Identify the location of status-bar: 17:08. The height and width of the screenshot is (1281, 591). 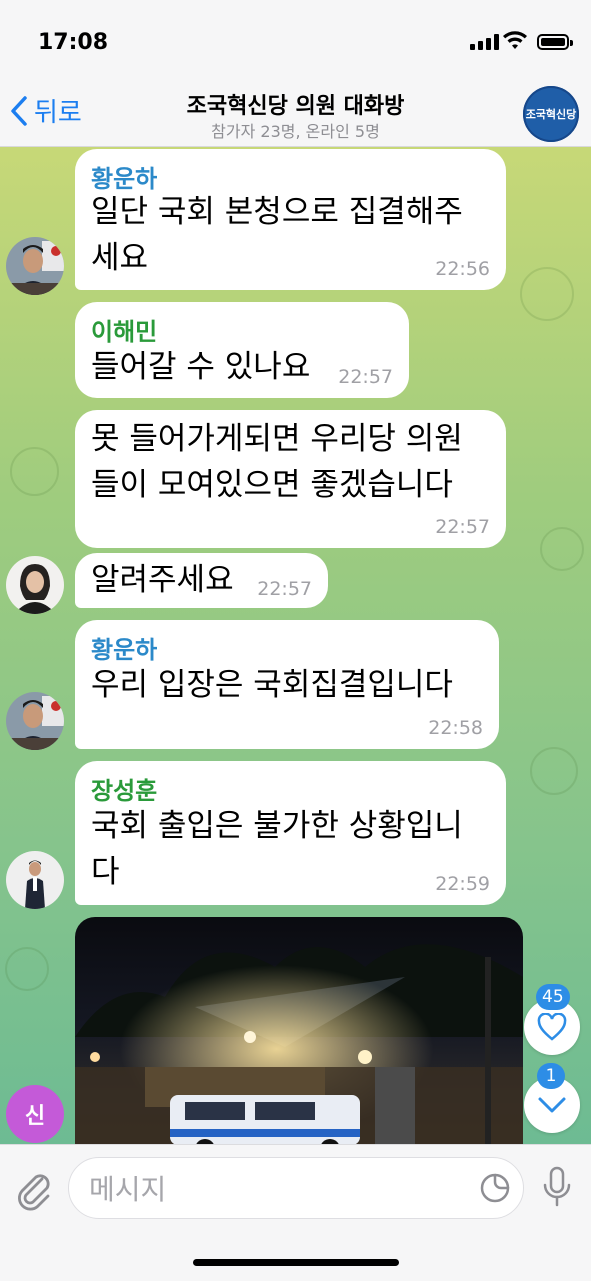
(295, 44).